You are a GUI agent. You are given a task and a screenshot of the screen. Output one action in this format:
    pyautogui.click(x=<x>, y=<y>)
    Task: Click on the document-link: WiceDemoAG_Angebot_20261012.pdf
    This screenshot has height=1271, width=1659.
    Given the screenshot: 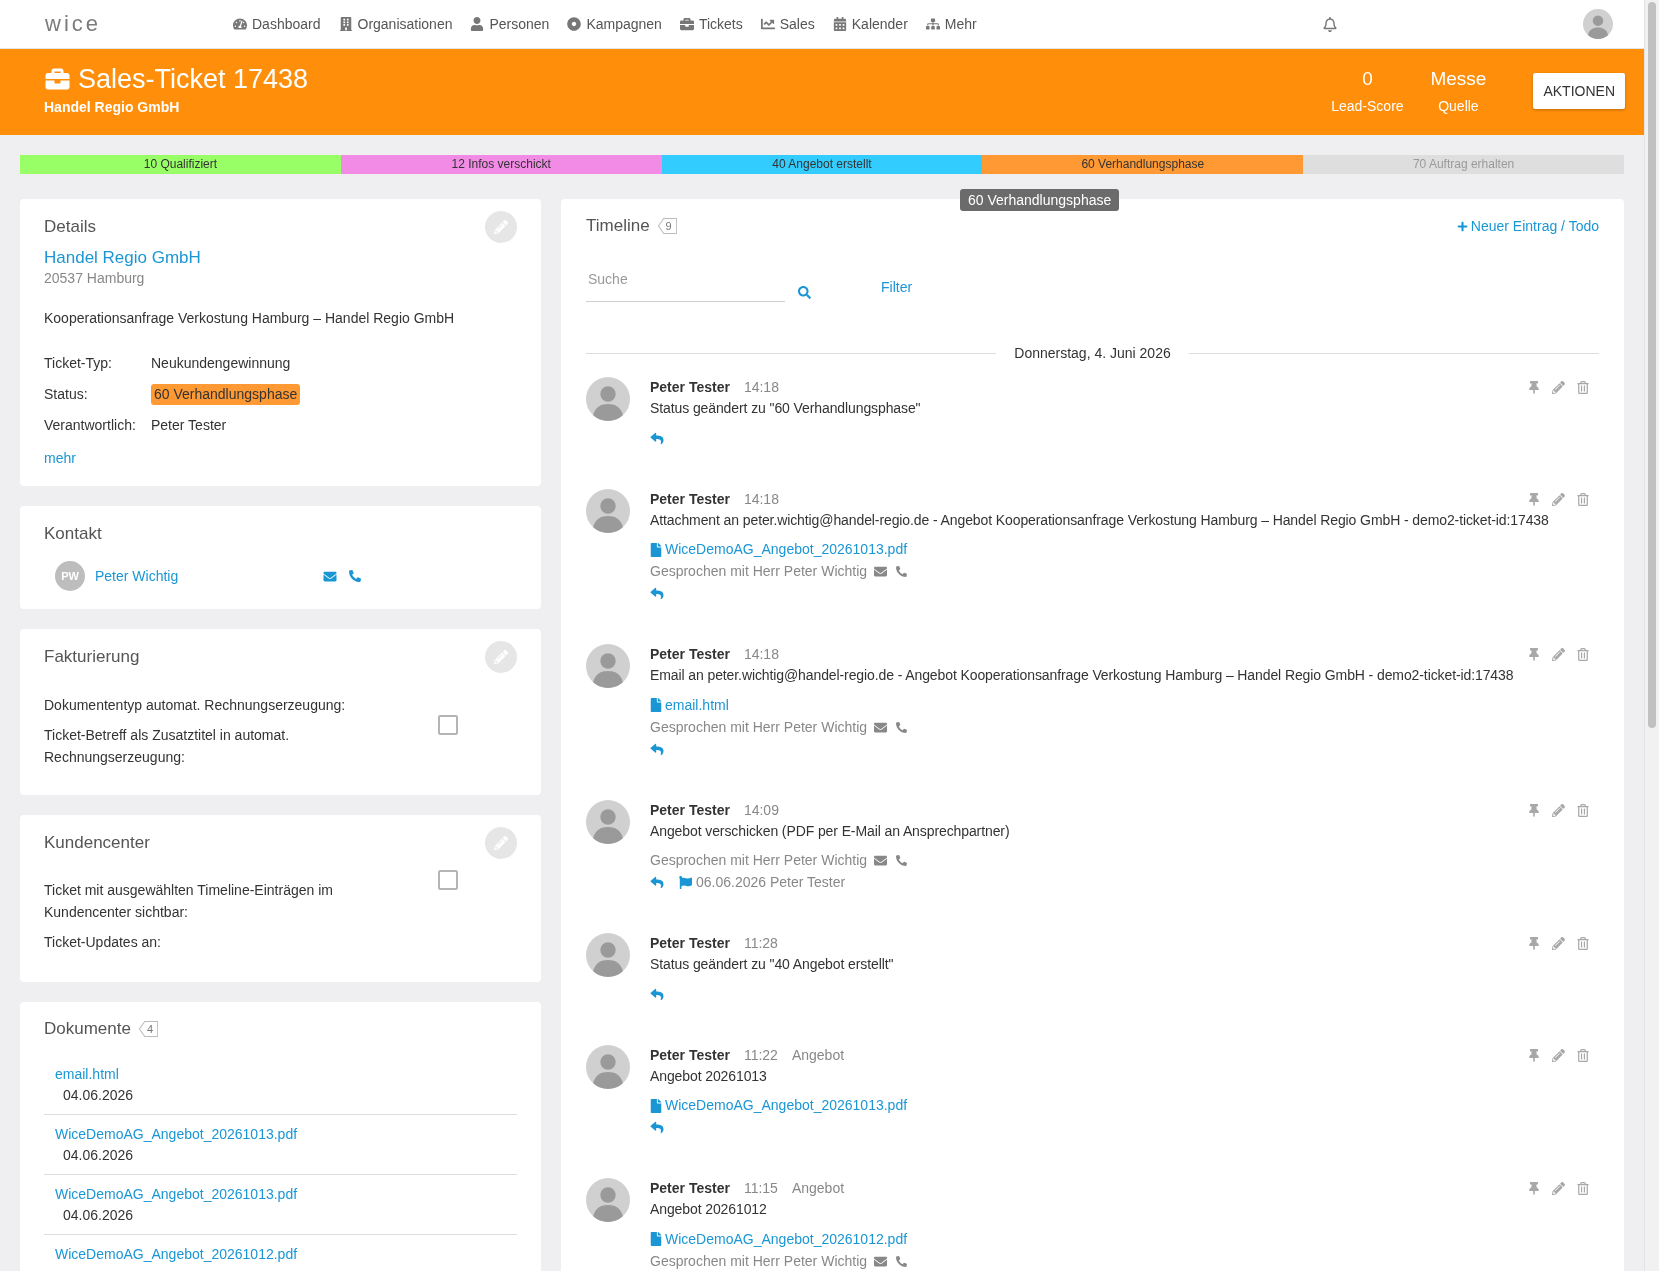 What is the action you would take?
    pyautogui.click(x=176, y=1254)
    